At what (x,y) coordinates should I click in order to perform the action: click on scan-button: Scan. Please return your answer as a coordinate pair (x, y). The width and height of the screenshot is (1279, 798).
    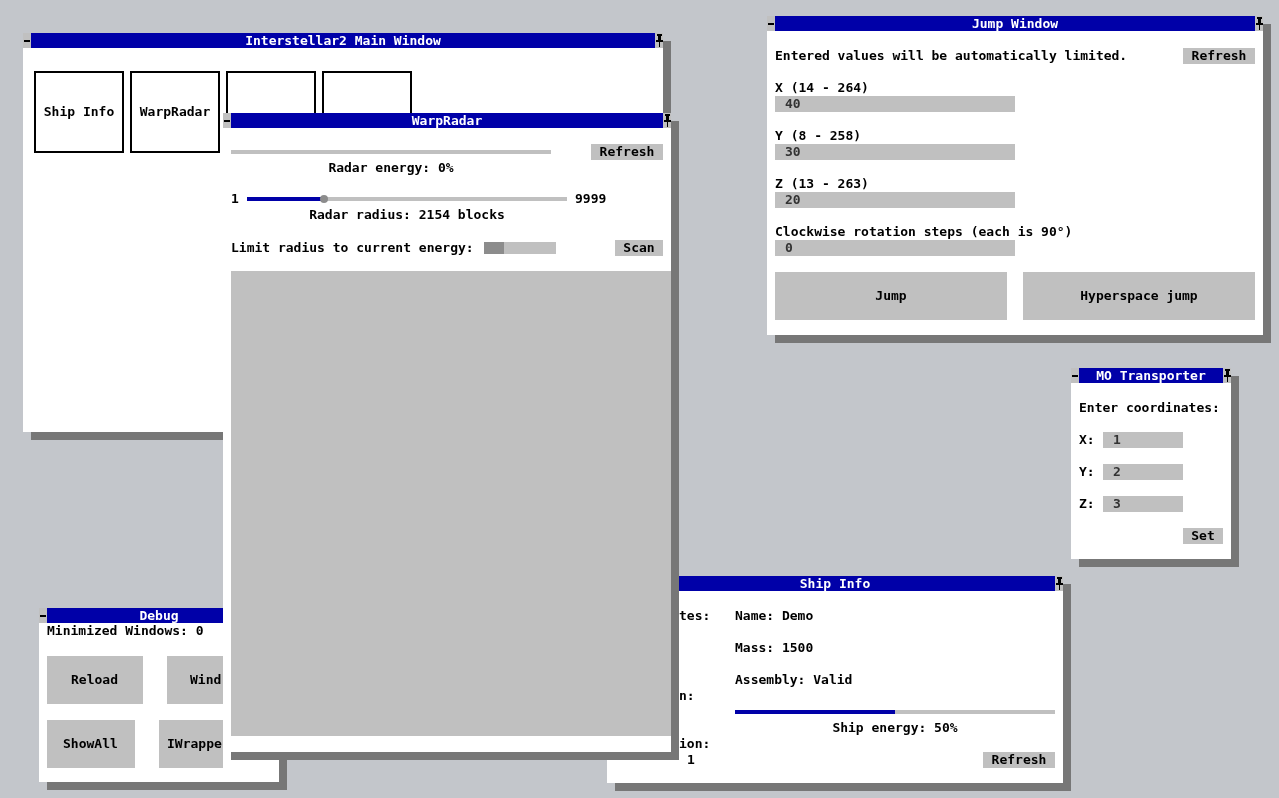
    Looking at the image, I should click on (639, 248).